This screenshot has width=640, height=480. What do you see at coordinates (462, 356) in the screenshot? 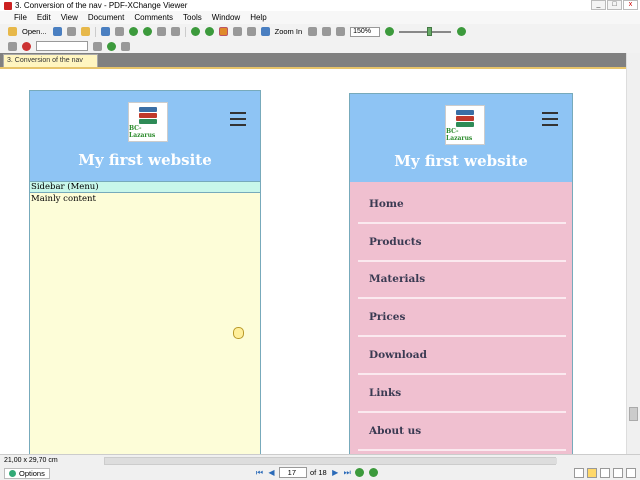
I see `nav-item-download: Download` at bounding box center [462, 356].